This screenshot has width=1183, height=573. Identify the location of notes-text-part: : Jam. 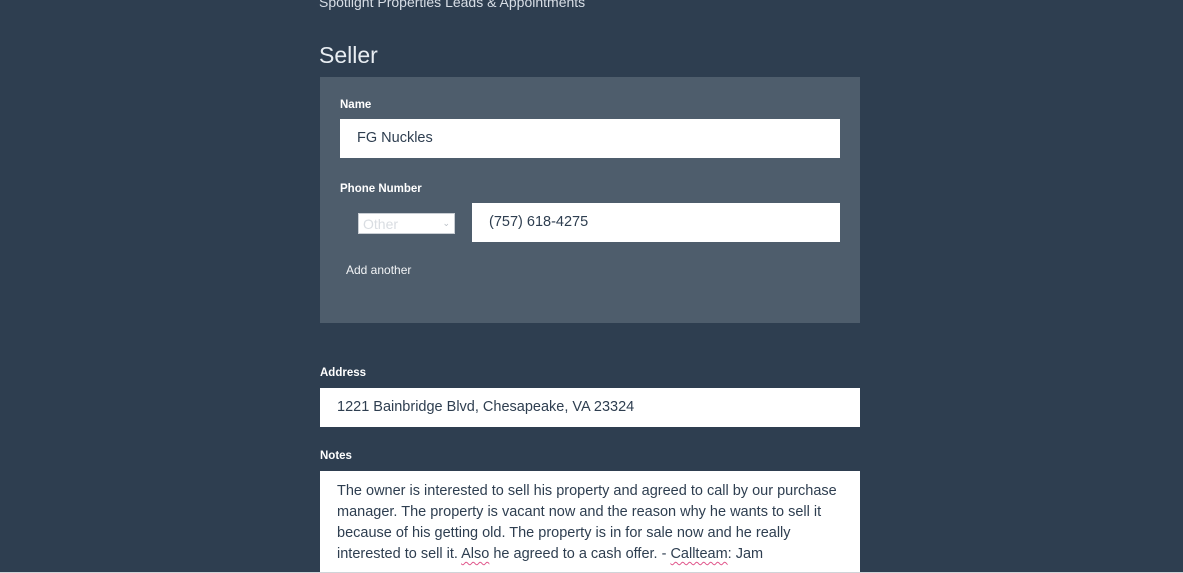
(745, 554).